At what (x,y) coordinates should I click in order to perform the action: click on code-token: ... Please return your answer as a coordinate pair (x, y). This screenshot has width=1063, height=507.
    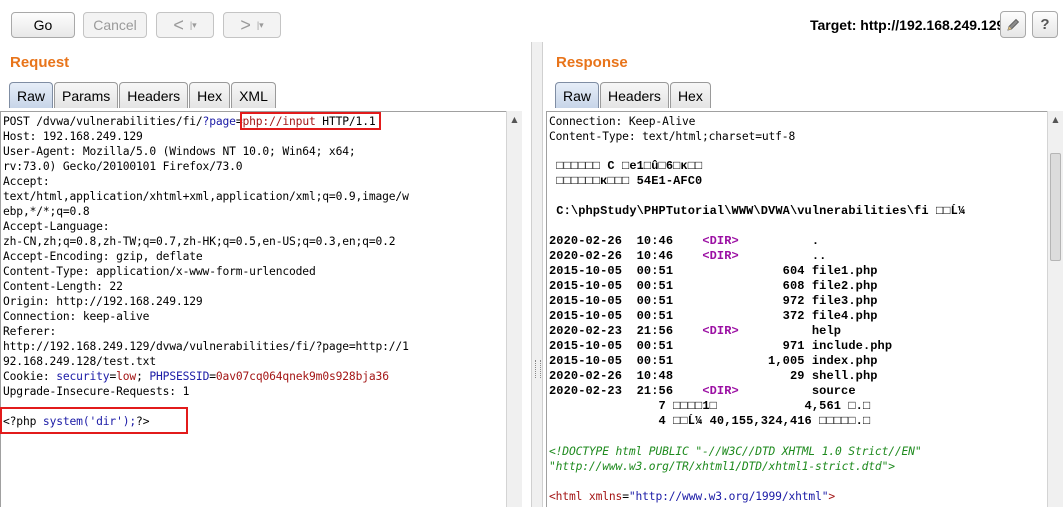
    Looking at the image, I should click on (782, 256).